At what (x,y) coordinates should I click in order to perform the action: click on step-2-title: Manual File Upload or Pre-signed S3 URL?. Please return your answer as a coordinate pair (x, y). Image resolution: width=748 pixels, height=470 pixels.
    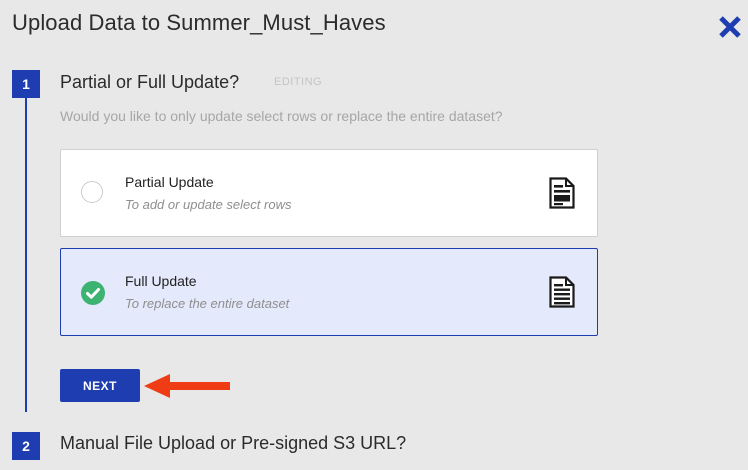
    Looking at the image, I should click on (233, 443).